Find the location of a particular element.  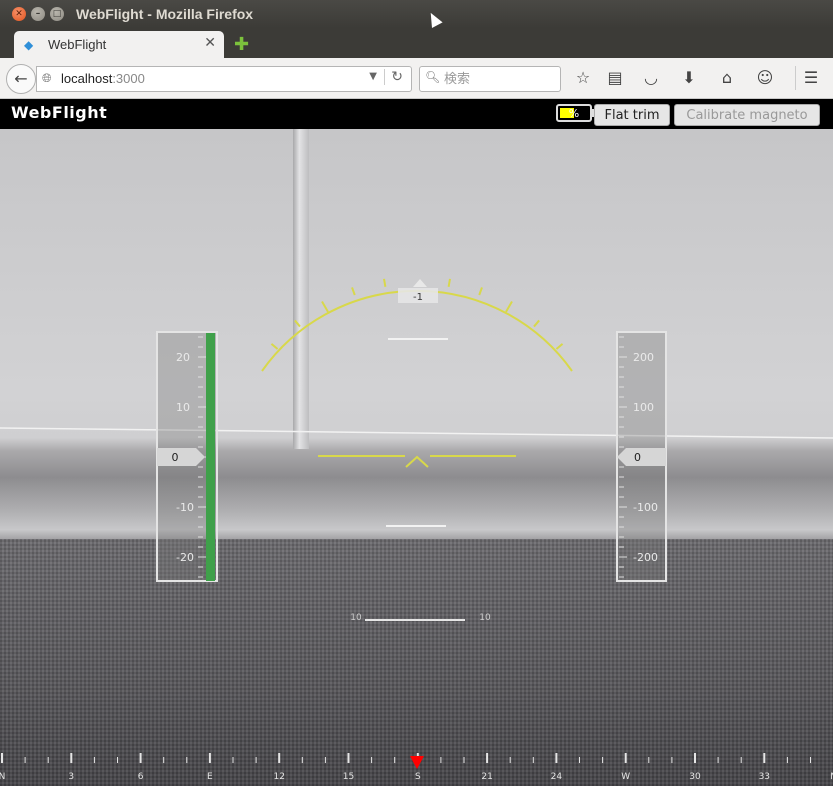

reload-icon: ↻ is located at coordinates (393, 77).